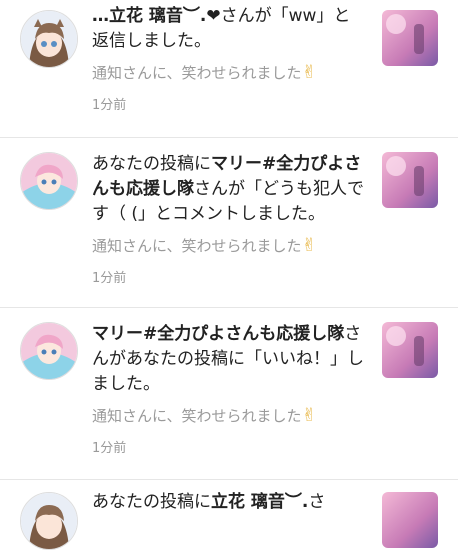 This screenshot has height=550, width=458. I want to click on notification-body: あなたの投稿に立花 璃音︶.さ, so click(228, 502).